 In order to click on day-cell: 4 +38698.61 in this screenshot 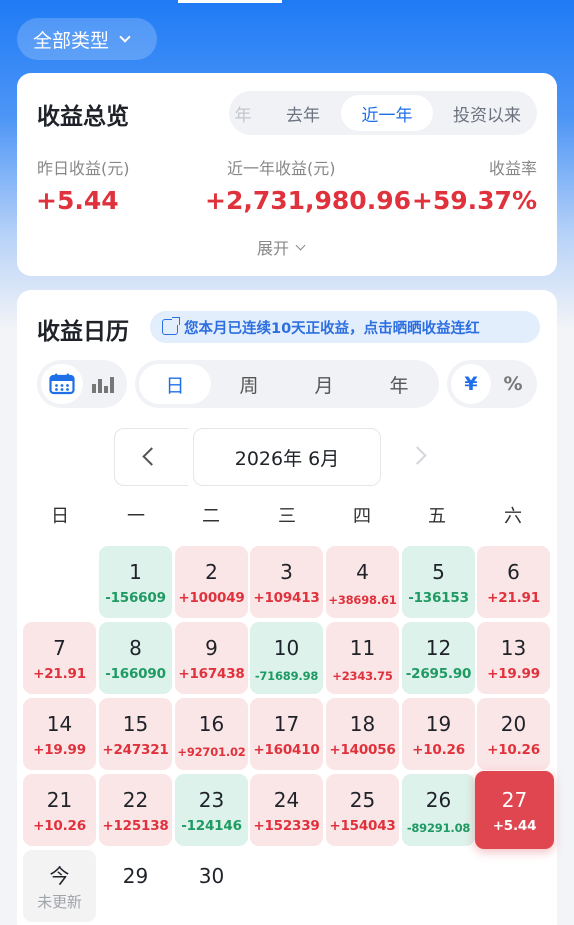, I will do `click(362, 582)`.